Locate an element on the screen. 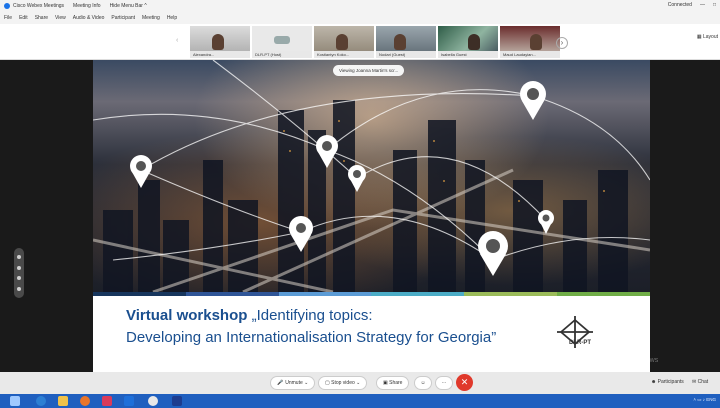 Image resolution: width=720 pixels, height=408 pixels. slide-title-rest: „Identifying topics: is located at coordinates (310, 315).